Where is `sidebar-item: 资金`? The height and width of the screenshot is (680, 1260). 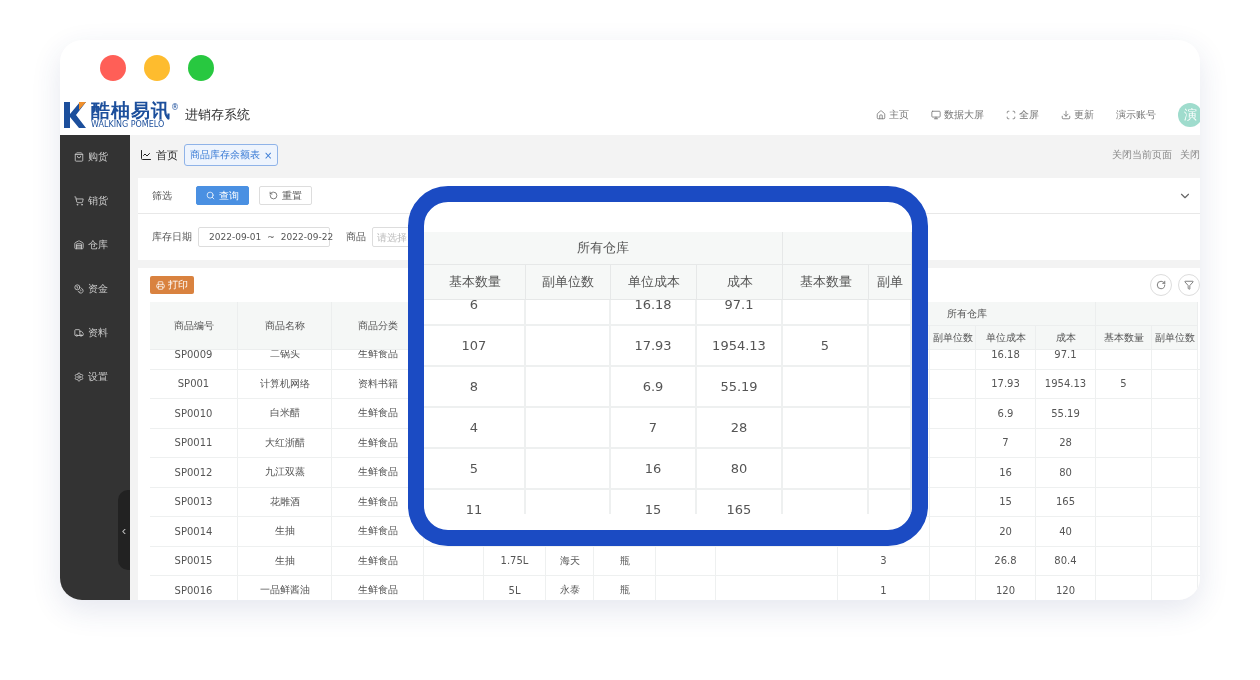
sidebar-item: 资金 is located at coordinates (95, 289).